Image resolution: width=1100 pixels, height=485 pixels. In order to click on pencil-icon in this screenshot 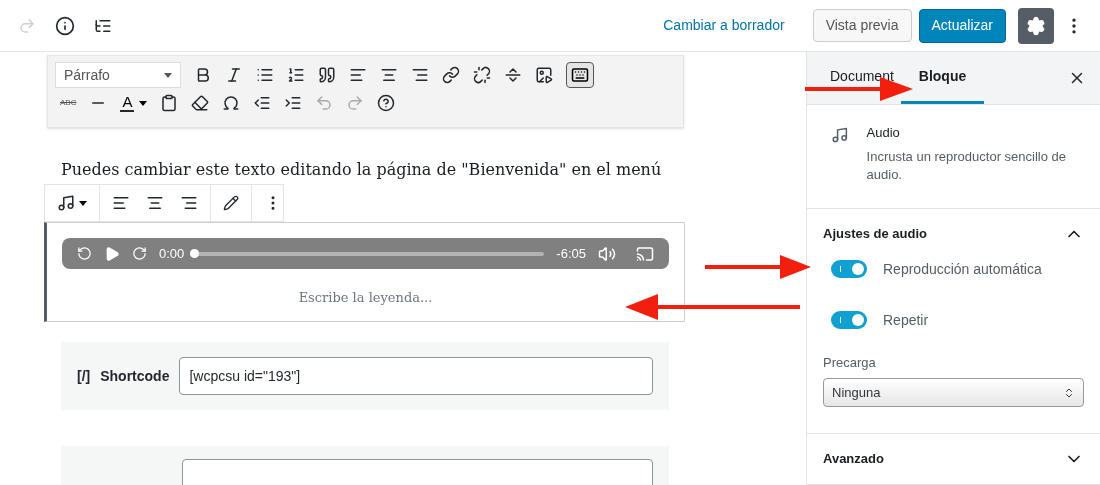, I will do `click(231, 203)`.